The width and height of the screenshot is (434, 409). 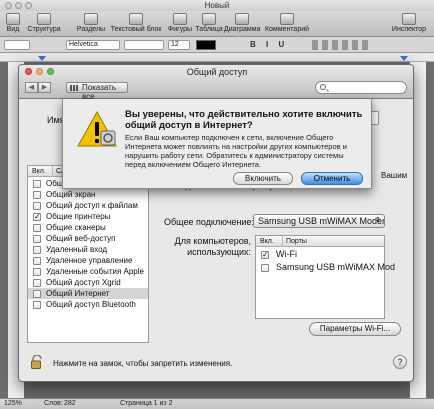 What do you see at coordinates (78, 216) in the screenshot?
I see `service-label: Общие принтеры` at bounding box center [78, 216].